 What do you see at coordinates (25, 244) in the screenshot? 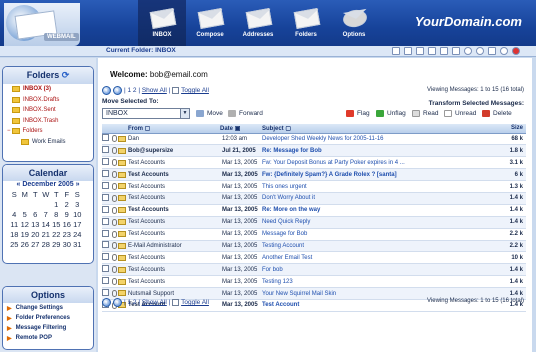
I see `calendar-day: 26` at bounding box center [25, 244].